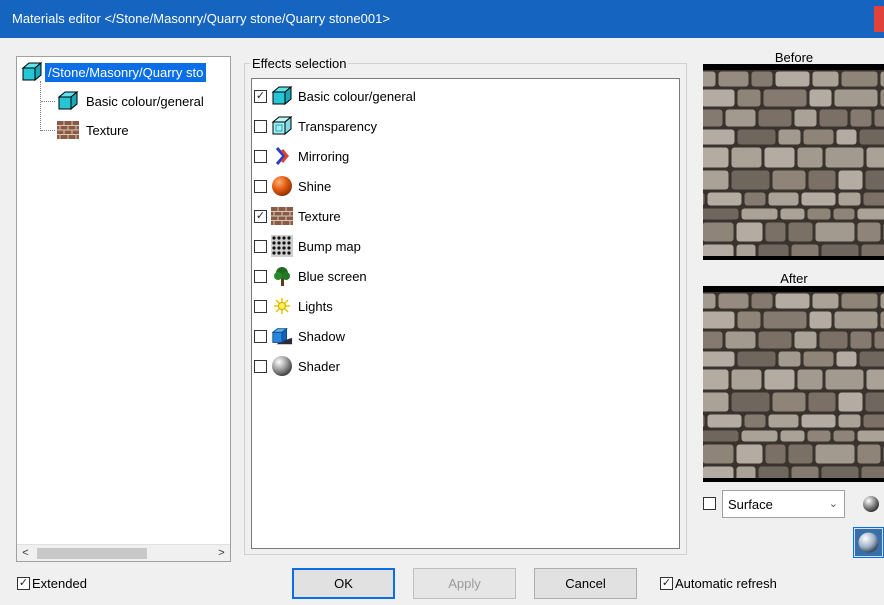 This screenshot has width=884, height=605. I want to click on scroll-left-icon: <, so click(25, 553).